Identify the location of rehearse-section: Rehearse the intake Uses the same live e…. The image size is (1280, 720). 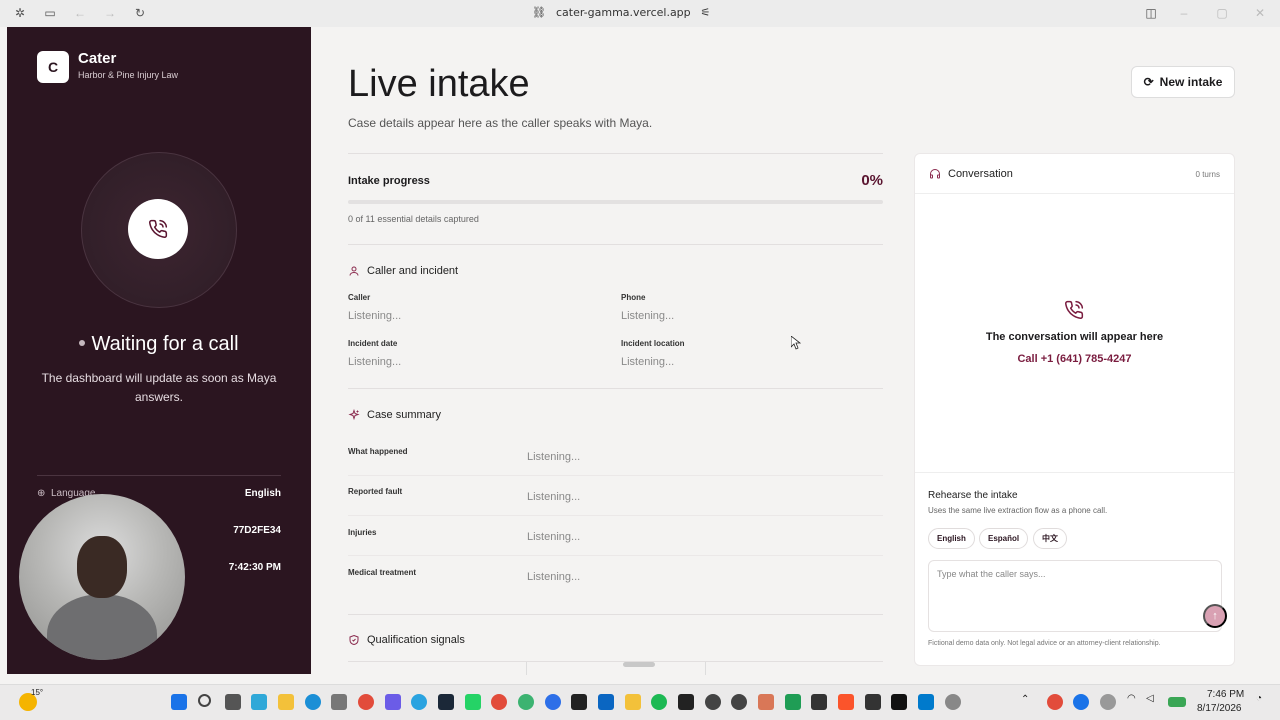
(1074, 569).